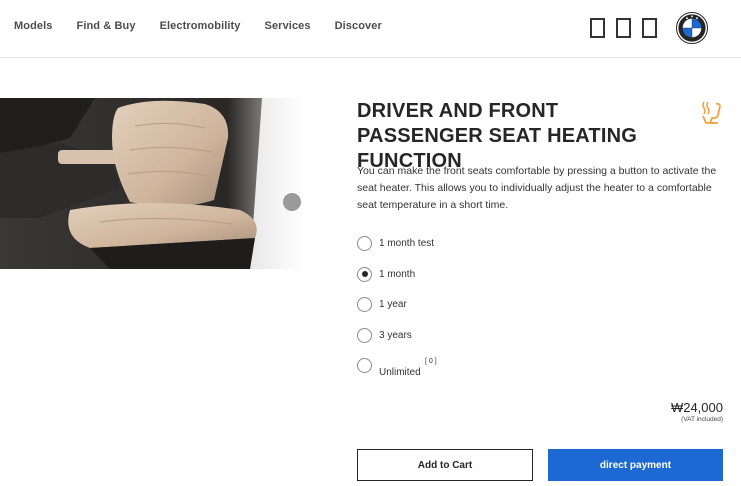  Describe the element at coordinates (692, 28) in the screenshot. I see `bmw-logo-icon` at that location.